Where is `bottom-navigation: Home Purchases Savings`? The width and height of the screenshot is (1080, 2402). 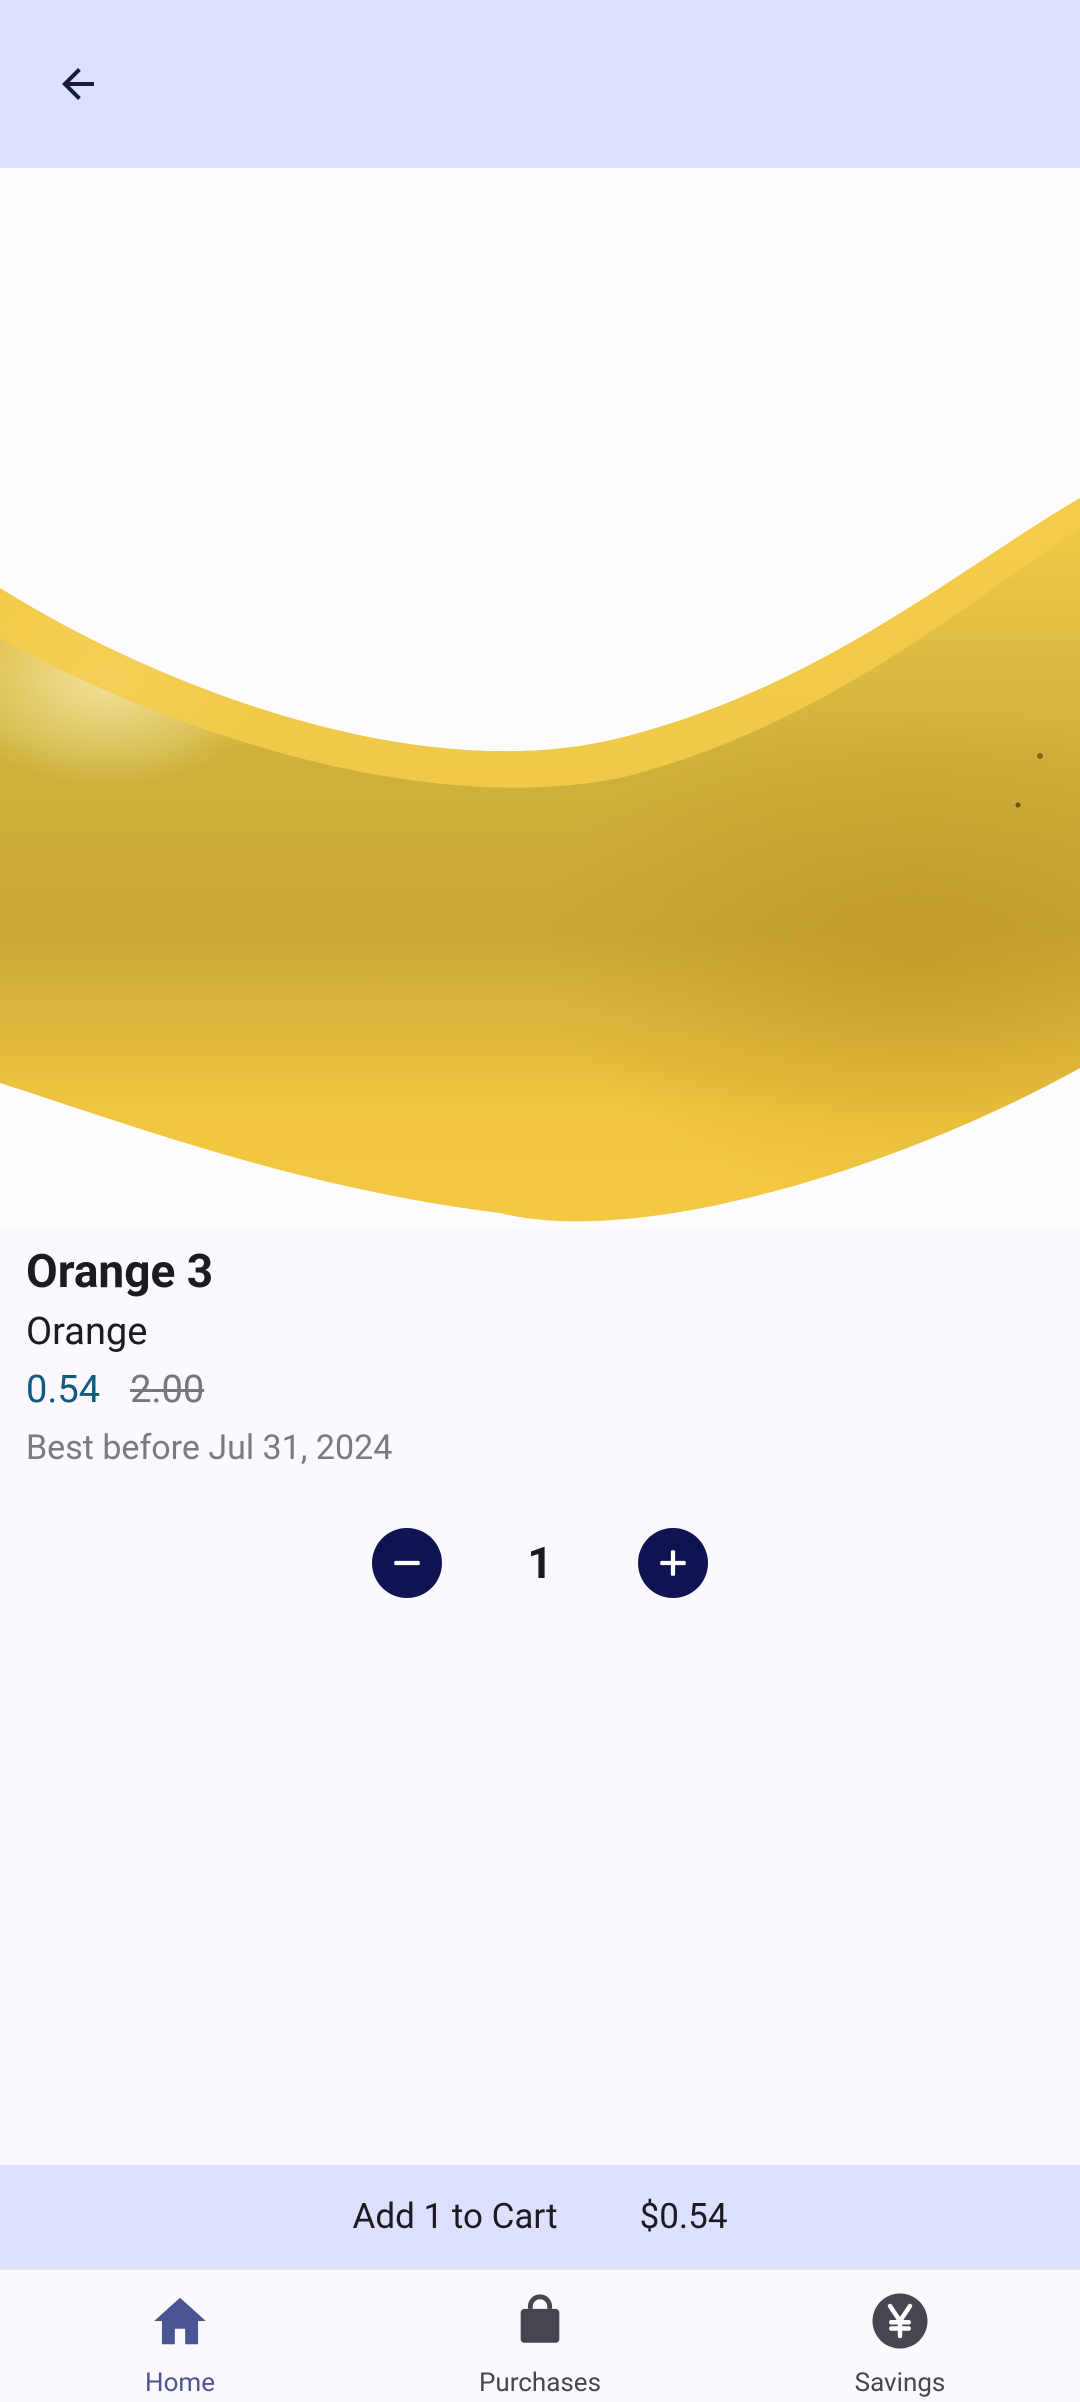
bottom-navigation: Home Purchases Savings is located at coordinates (540, 2334).